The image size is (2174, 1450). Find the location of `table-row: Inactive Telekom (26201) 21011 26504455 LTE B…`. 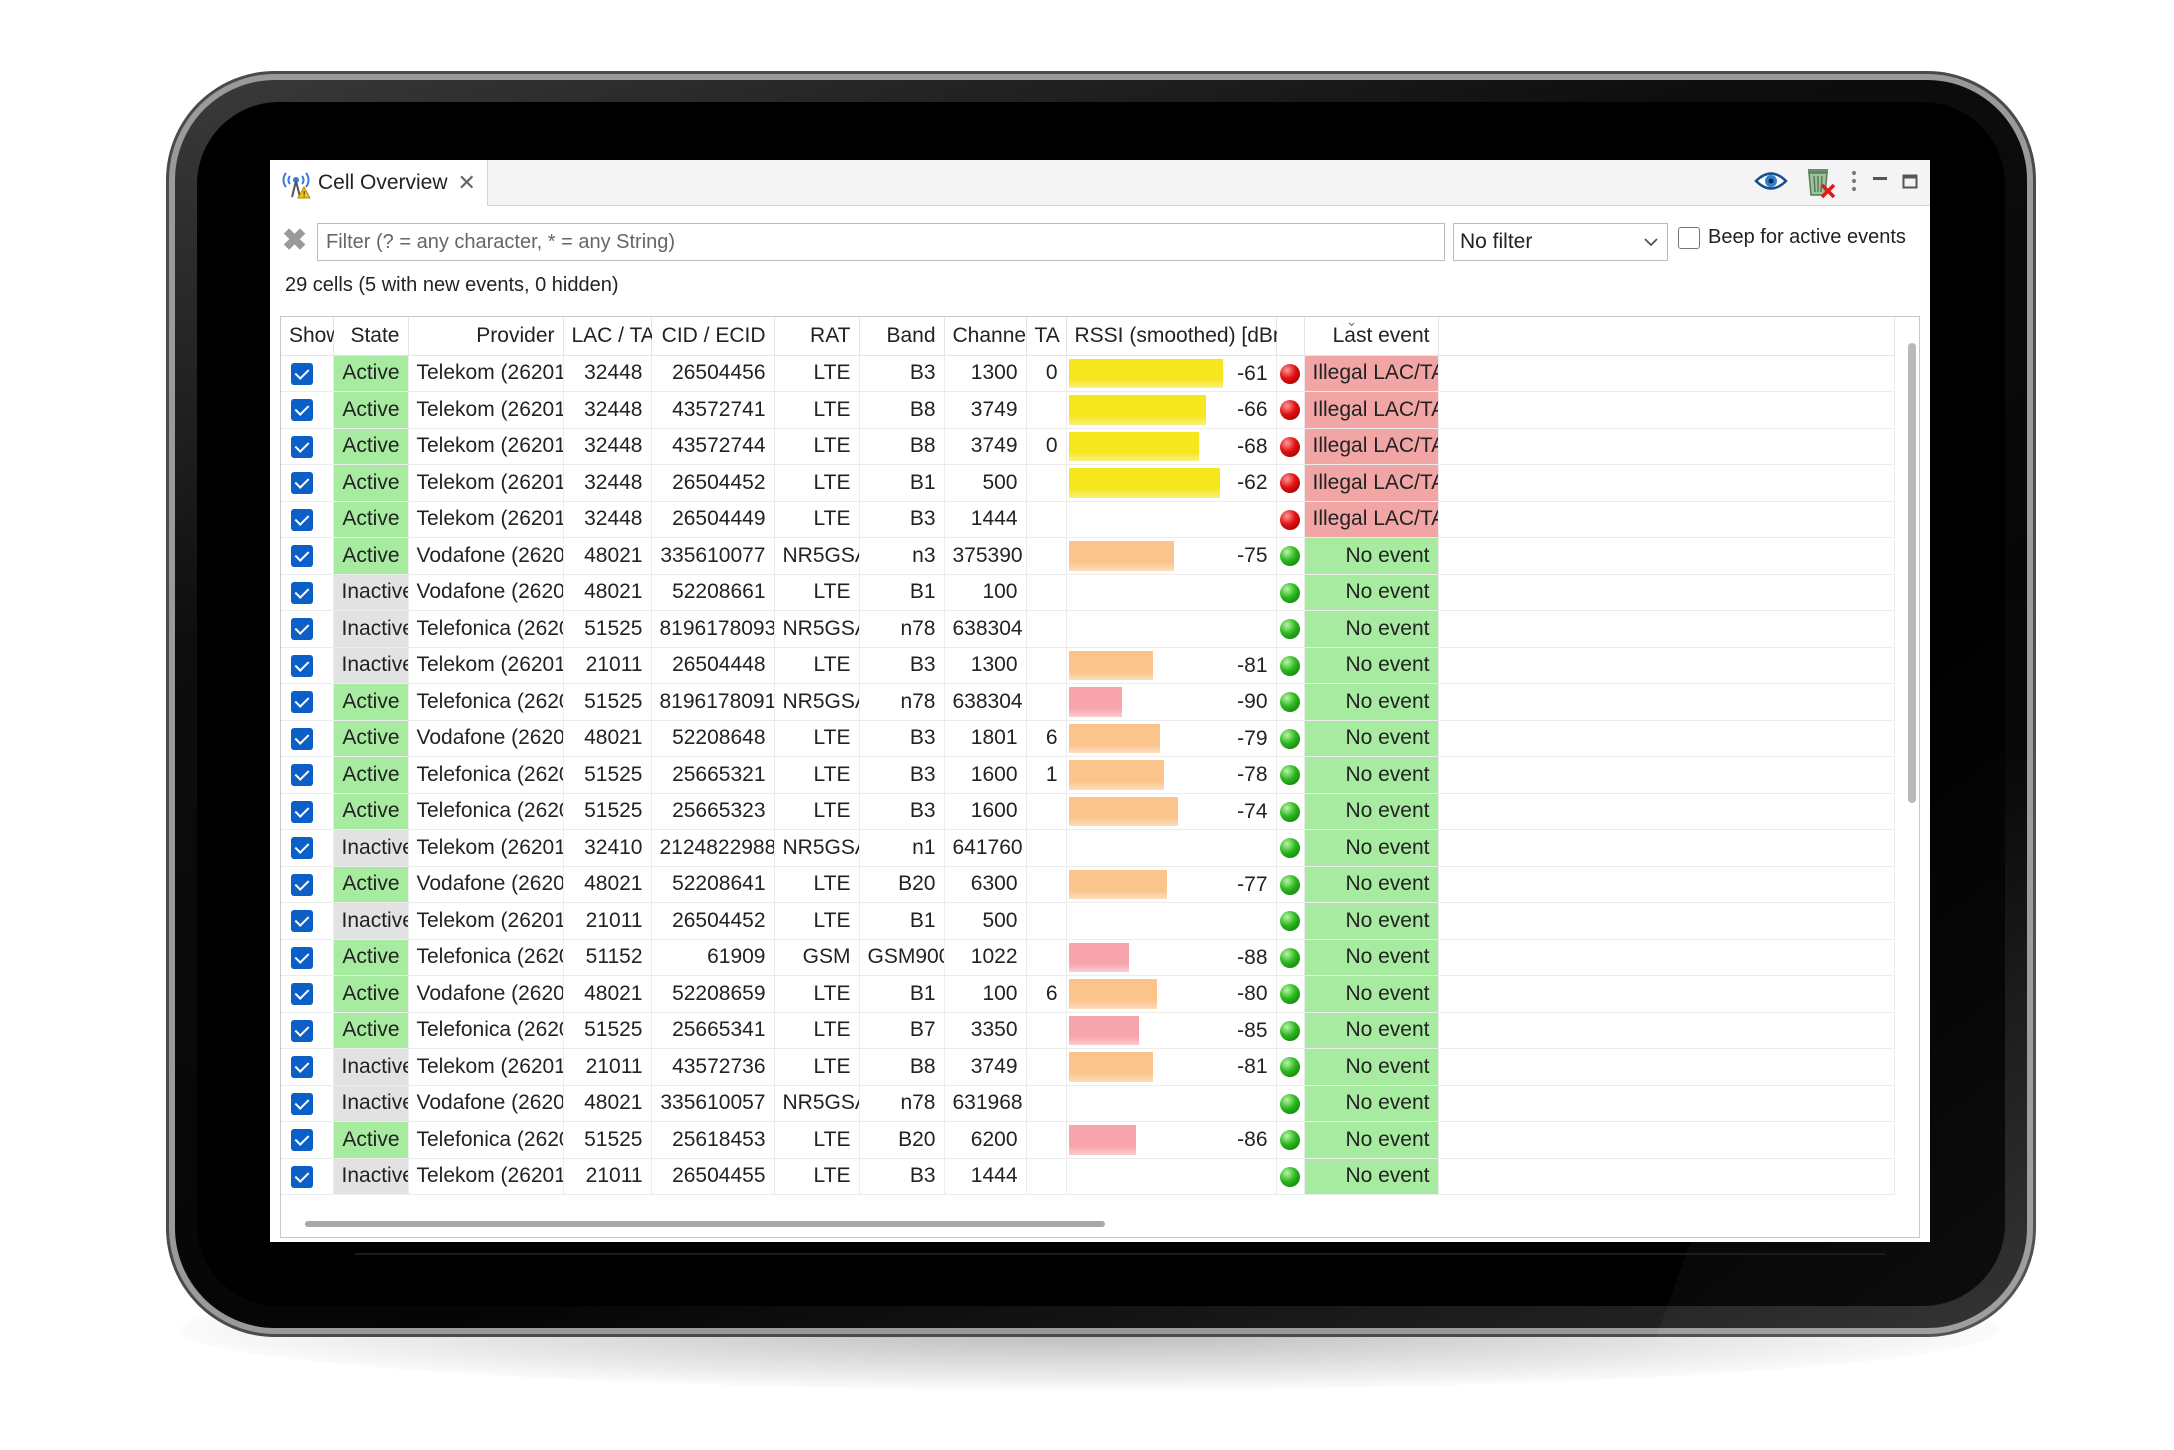

table-row: Inactive Telekom (26201) 21011 26504455 LTE B… is located at coordinates (1088, 1176).